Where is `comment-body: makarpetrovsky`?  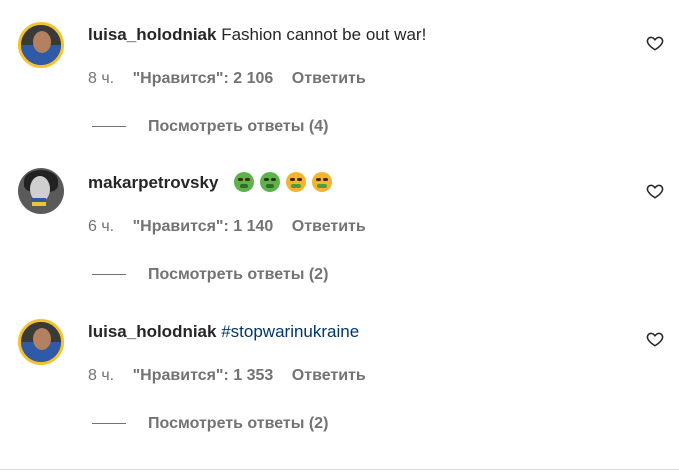
comment-body: makarpetrovsky is located at coordinates (213, 183).